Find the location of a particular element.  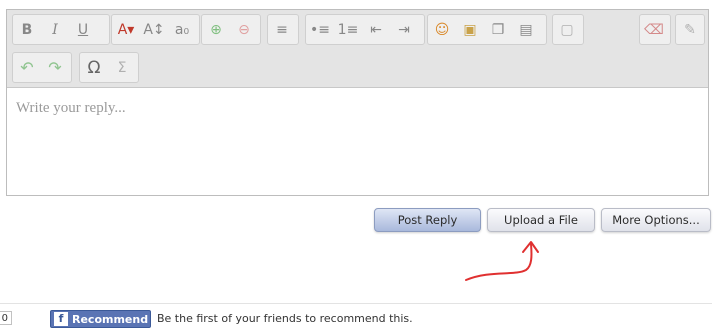

upload-file-button: Upload a File is located at coordinates (541, 220).